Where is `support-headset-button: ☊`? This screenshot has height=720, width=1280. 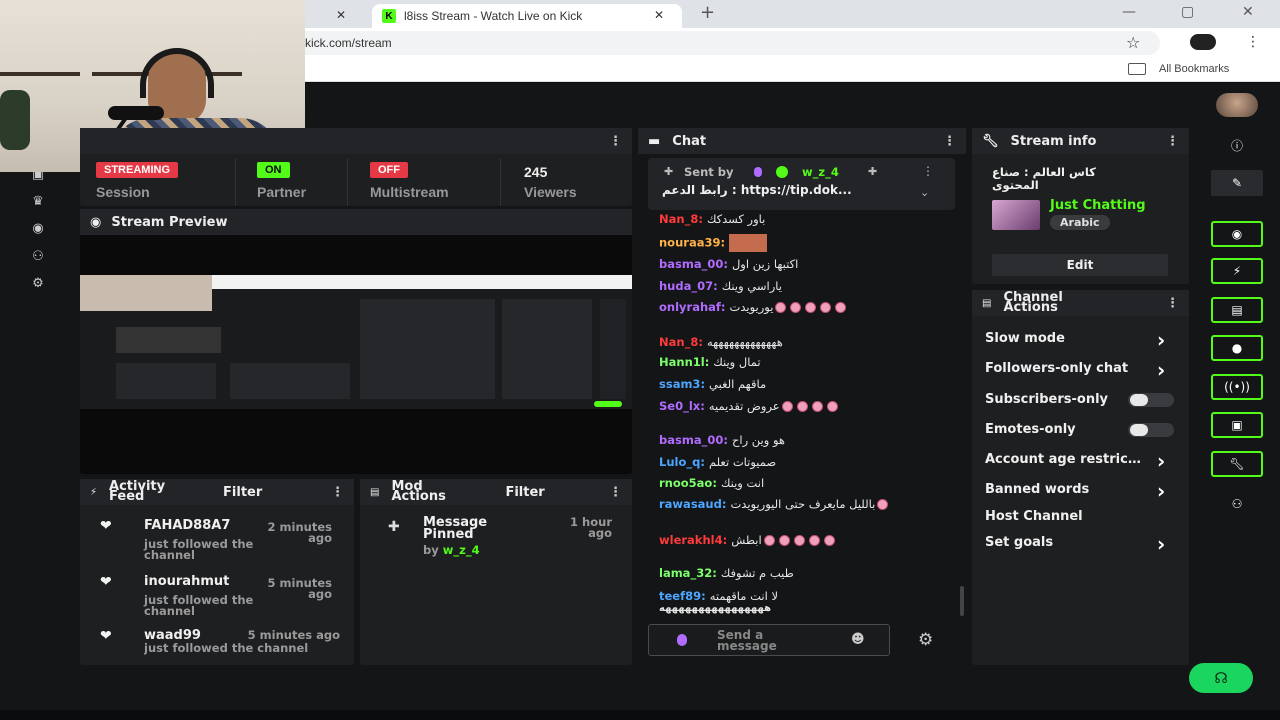 support-headset-button: ☊ is located at coordinates (1221, 678).